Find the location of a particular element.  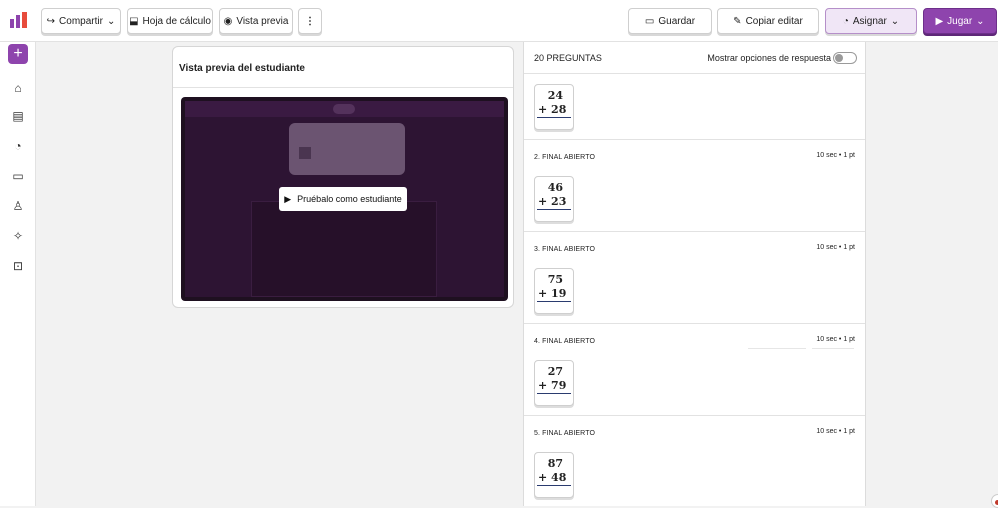

question-label: 4. FINAL ABIERTO is located at coordinates (564, 341).